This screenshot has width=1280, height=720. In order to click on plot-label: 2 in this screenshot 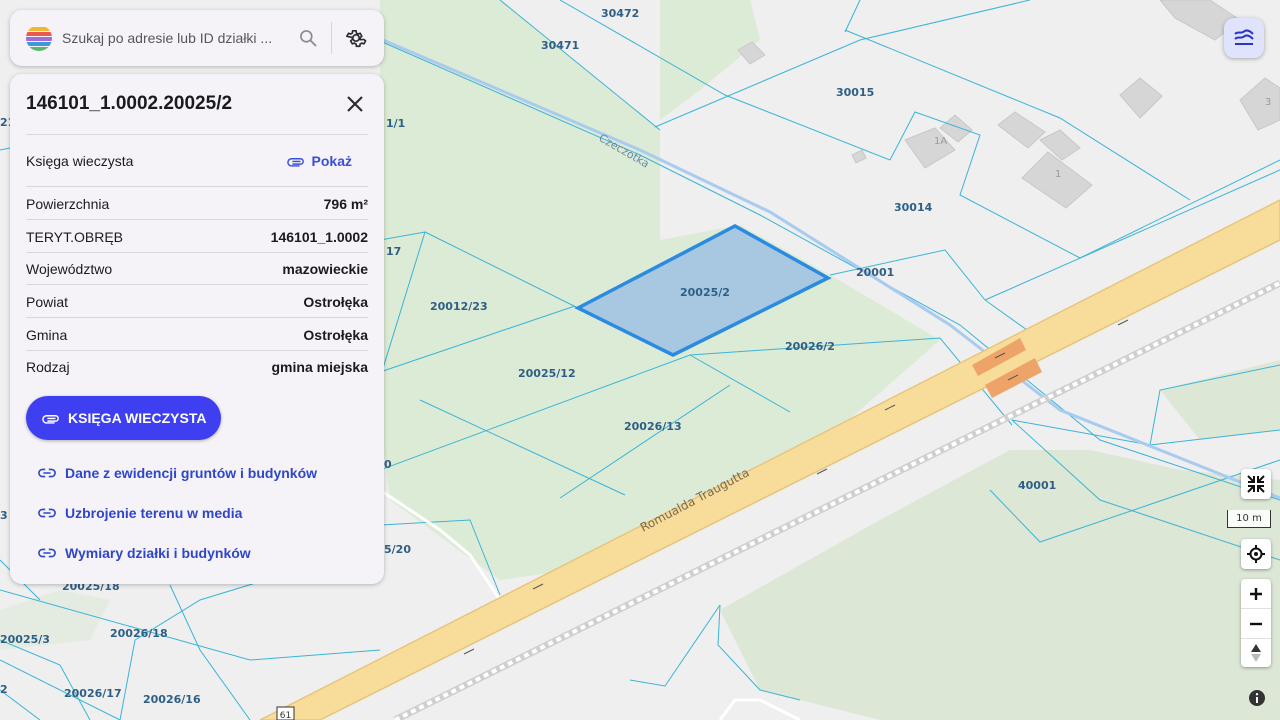, I will do `click(4, 689)`.